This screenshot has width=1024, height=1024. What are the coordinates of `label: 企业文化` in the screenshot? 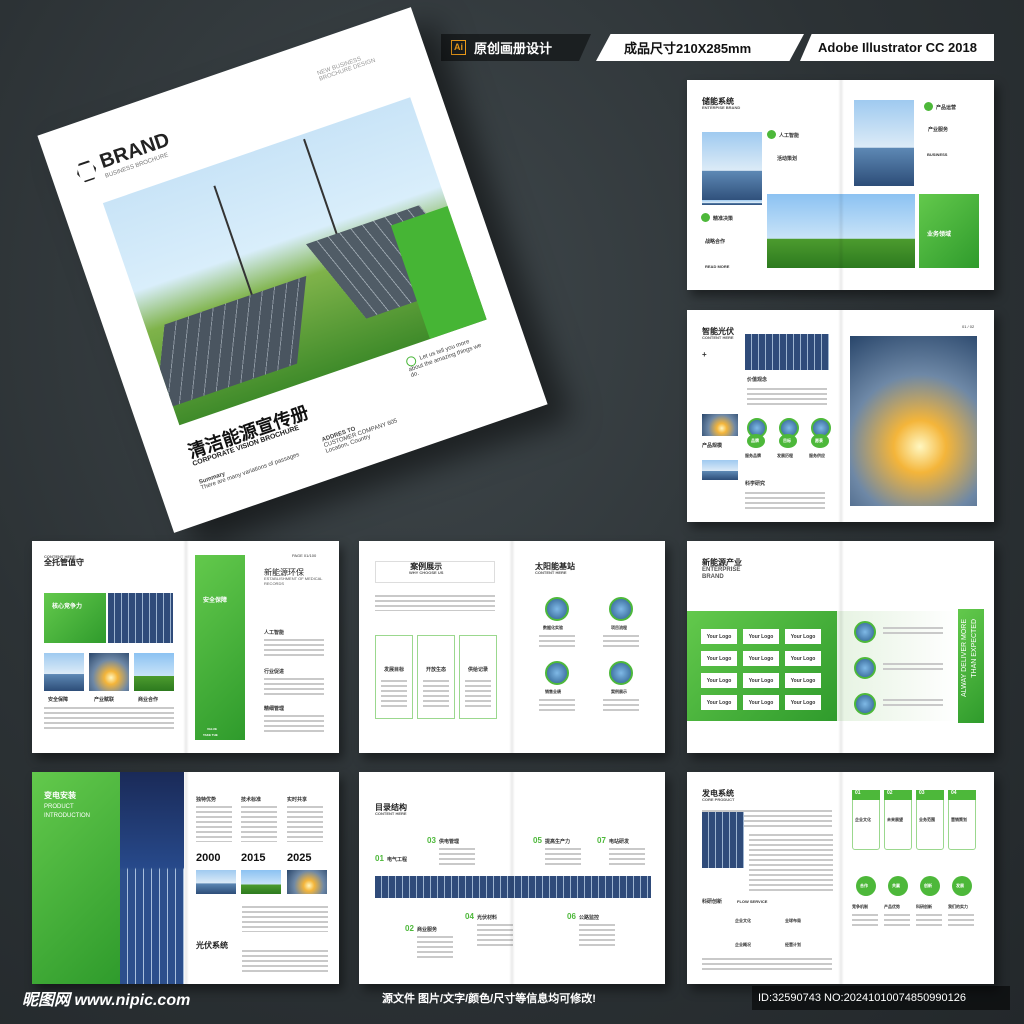 It's located at (743, 920).